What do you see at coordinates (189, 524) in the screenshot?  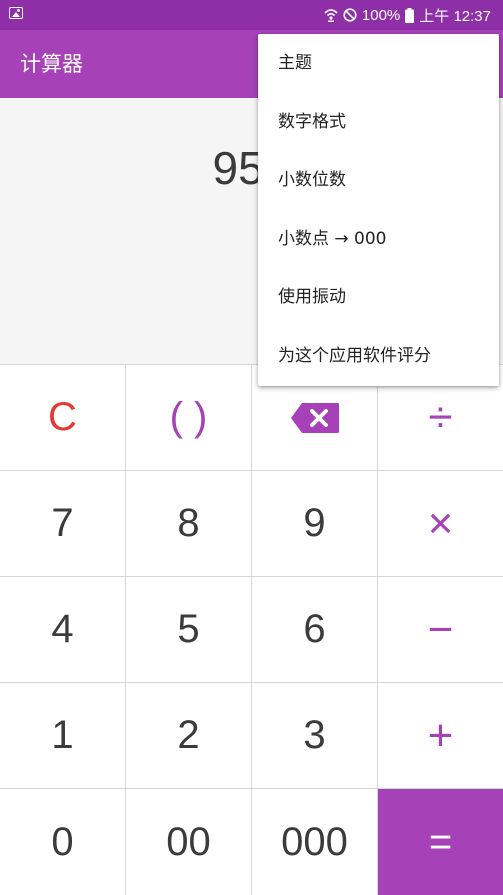 I see `digit-8-button: 8` at bounding box center [189, 524].